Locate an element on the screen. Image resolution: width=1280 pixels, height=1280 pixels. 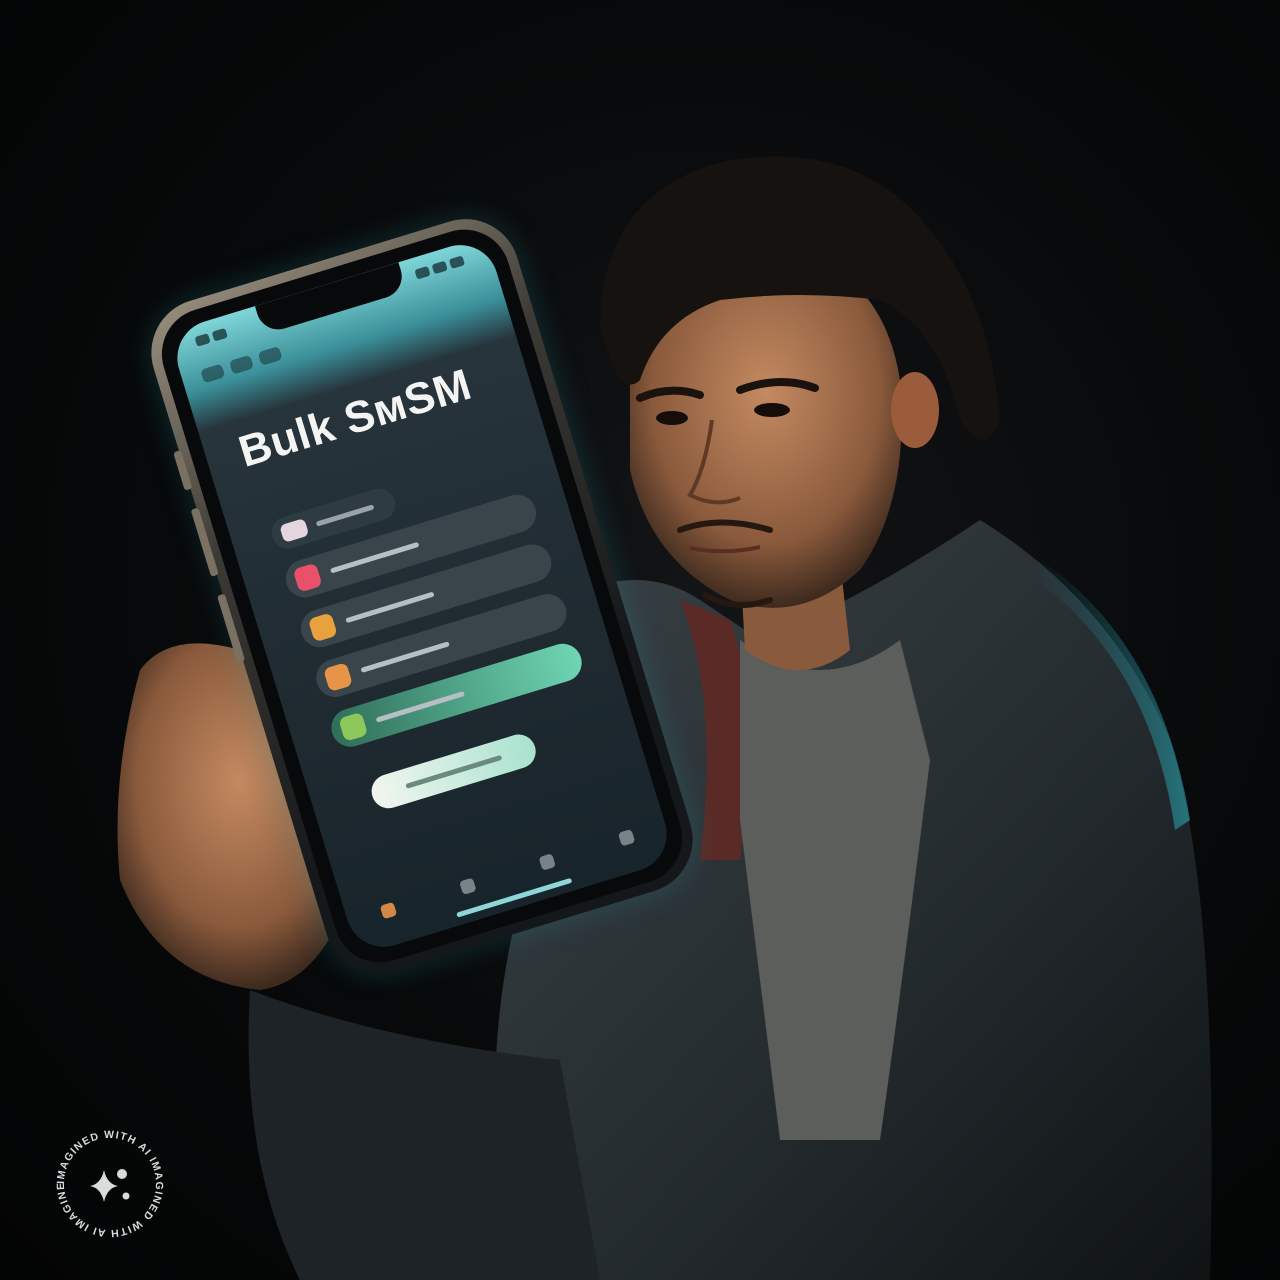
app-title: Bulk SᴍSM is located at coordinates (355, 418).